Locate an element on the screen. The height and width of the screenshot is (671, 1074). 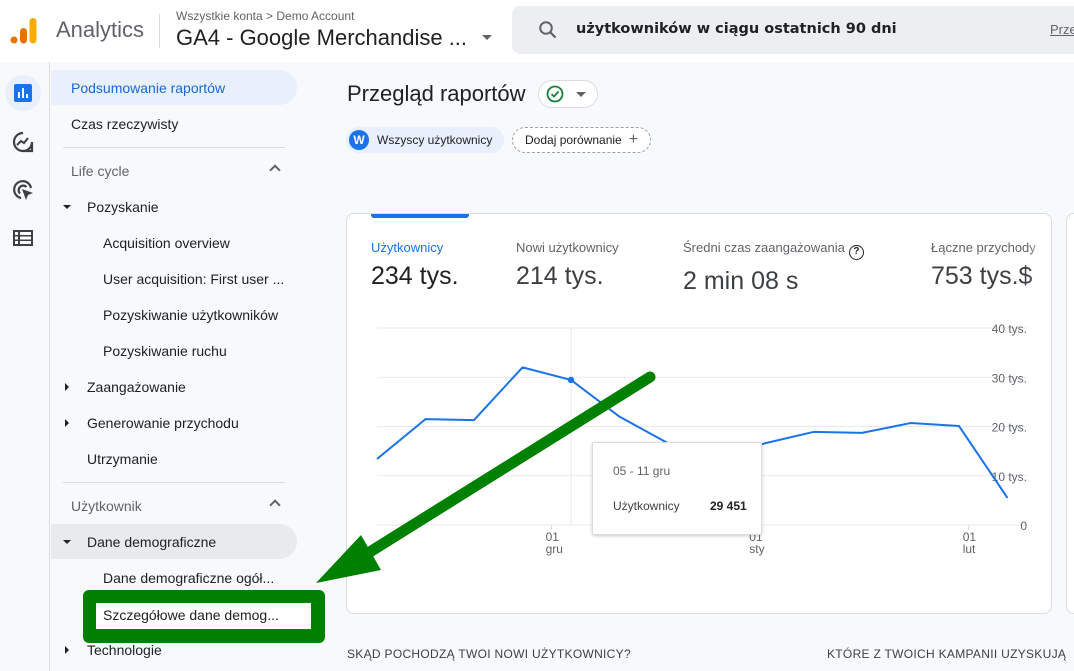
section-label: Użytkownik is located at coordinates (106, 505).